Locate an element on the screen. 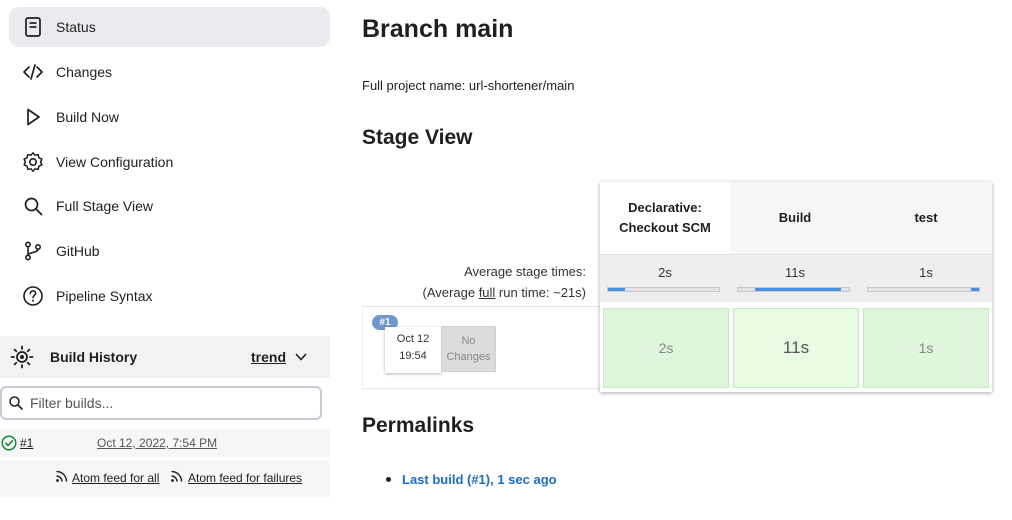 The height and width of the screenshot is (520, 1012). document-icon is located at coordinates (33, 27).